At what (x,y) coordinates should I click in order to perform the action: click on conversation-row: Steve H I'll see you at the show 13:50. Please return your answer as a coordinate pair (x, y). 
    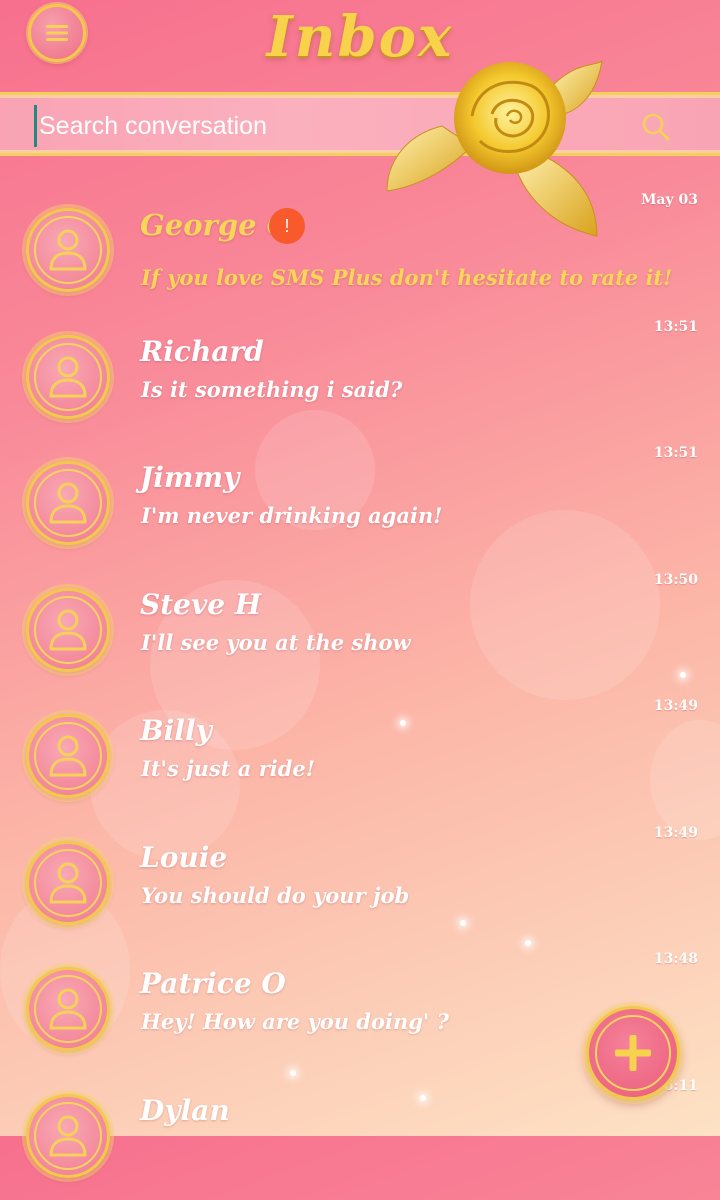
    Looking at the image, I should click on (360, 631).